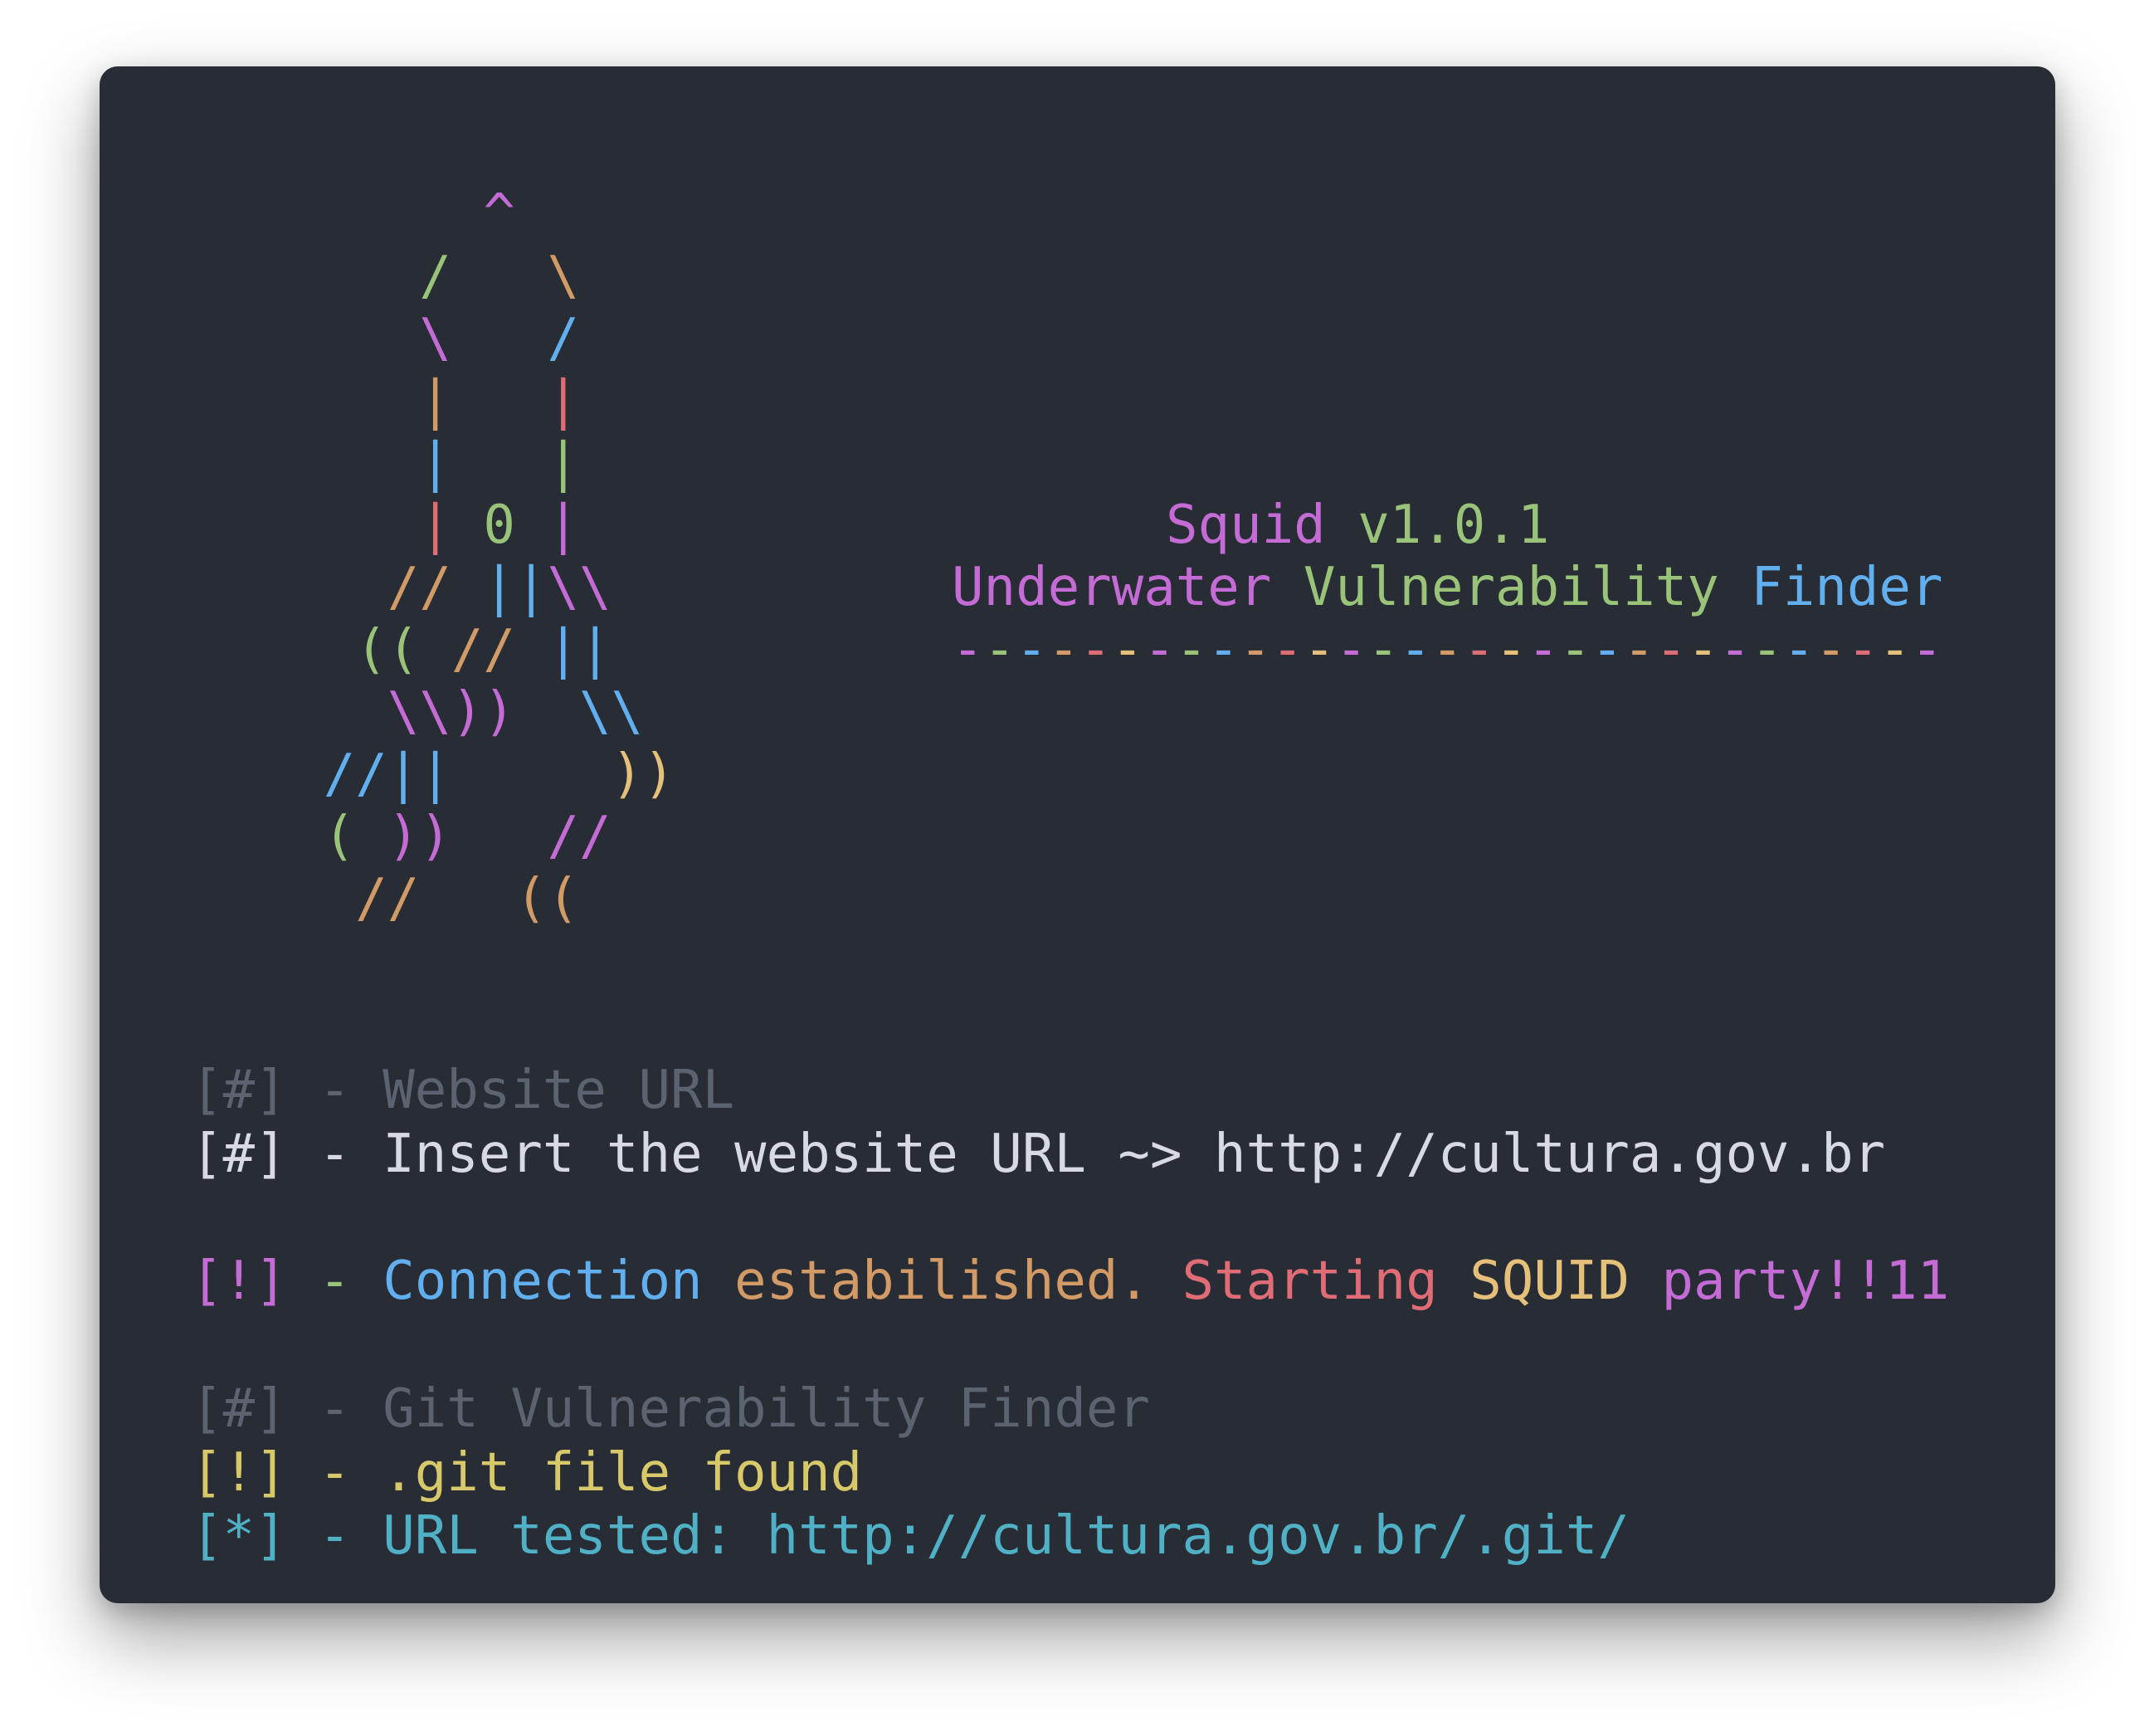  Describe the element at coordinates (467, 898) in the screenshot. I see `art-line: // ((` at that location.